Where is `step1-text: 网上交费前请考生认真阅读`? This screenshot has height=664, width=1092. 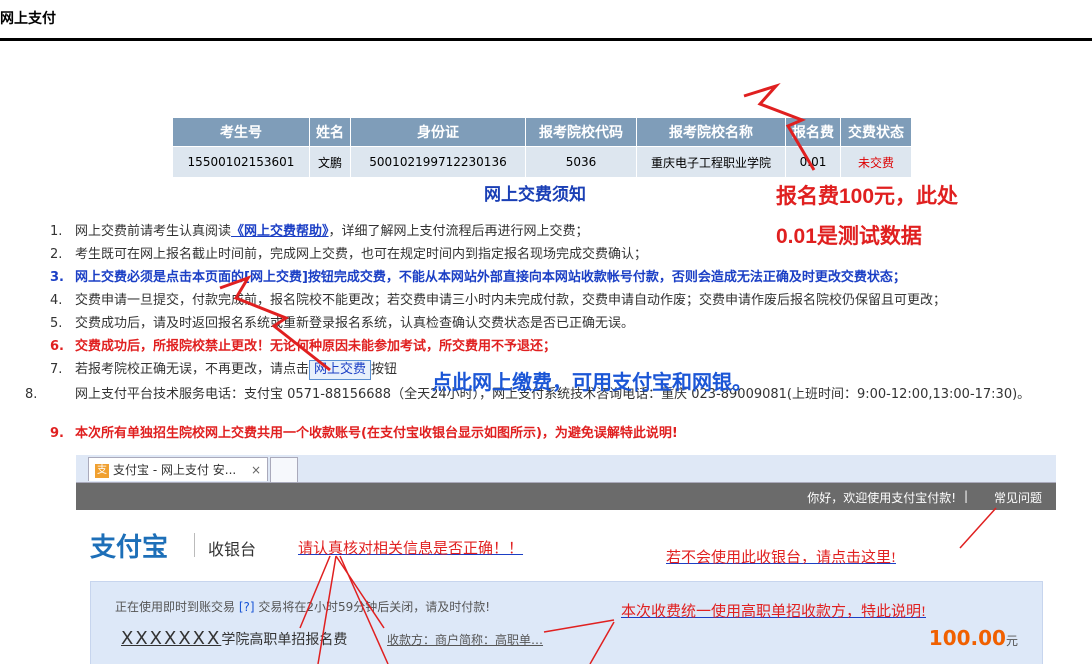 step1-text: 网上交费前请考生认真阅读 is located at coordinates (153, 231).